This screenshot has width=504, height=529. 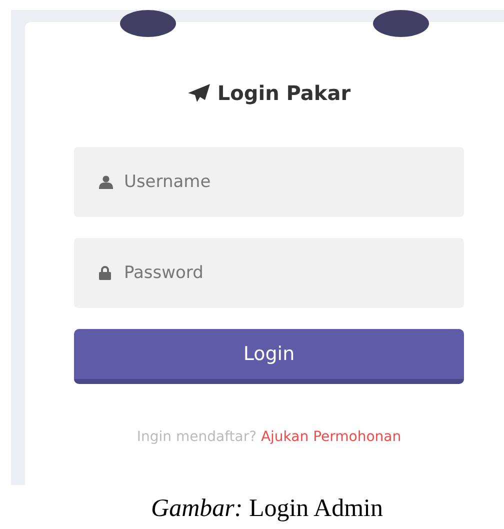 What do you see at coordinates (196, 437) in the screenshot?
I see `register-prompt: Ingin mendaftar?` at bounding box center [196, 437].